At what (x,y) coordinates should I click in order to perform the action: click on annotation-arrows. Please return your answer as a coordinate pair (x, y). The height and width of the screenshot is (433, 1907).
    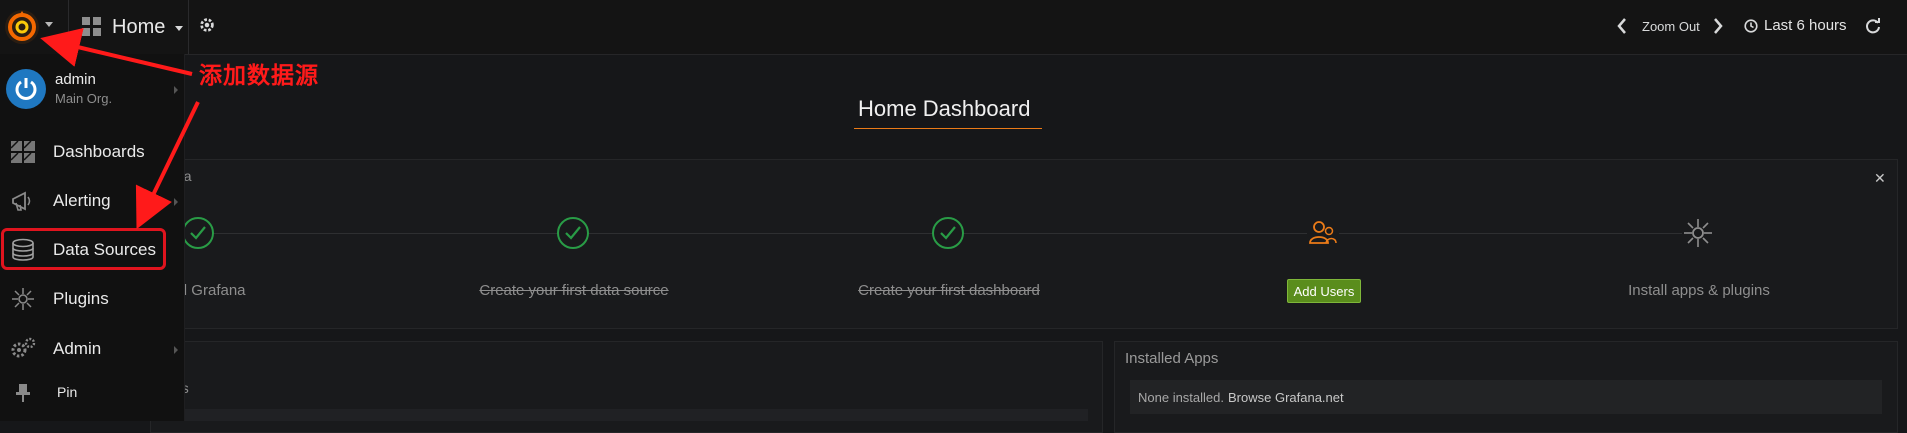
    Looking at the image, I should click on (120, 128).